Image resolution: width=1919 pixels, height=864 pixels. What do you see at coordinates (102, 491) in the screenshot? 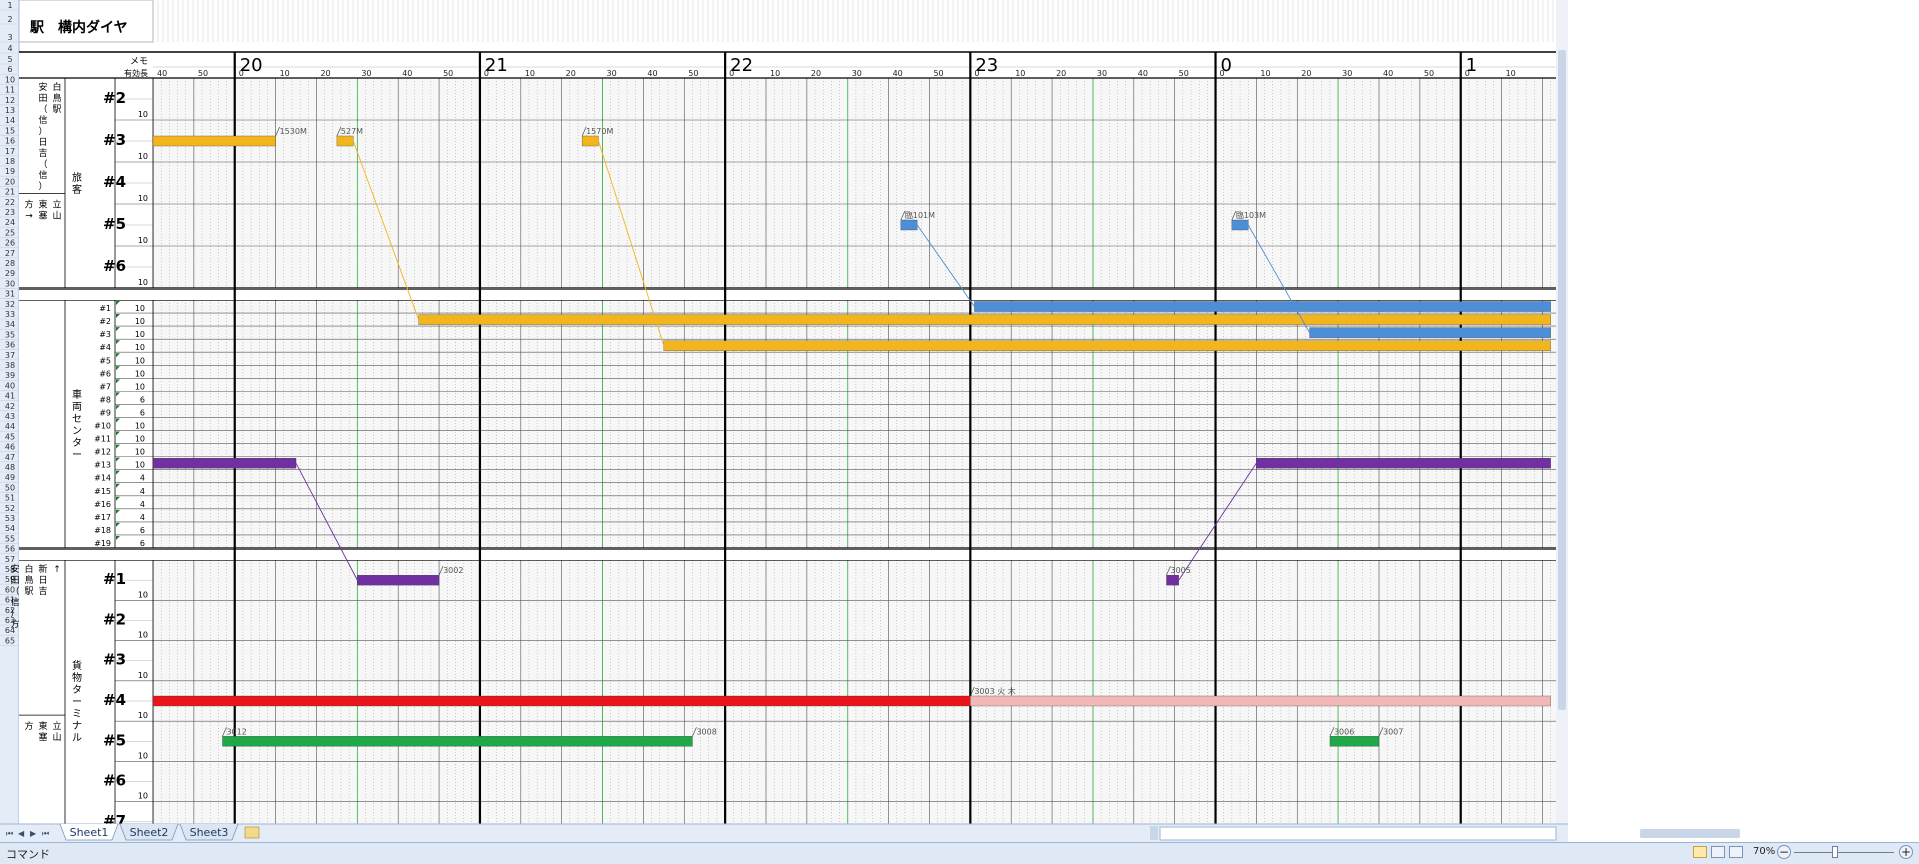
I see `track-name: #15` at bounding box center [102, 491].